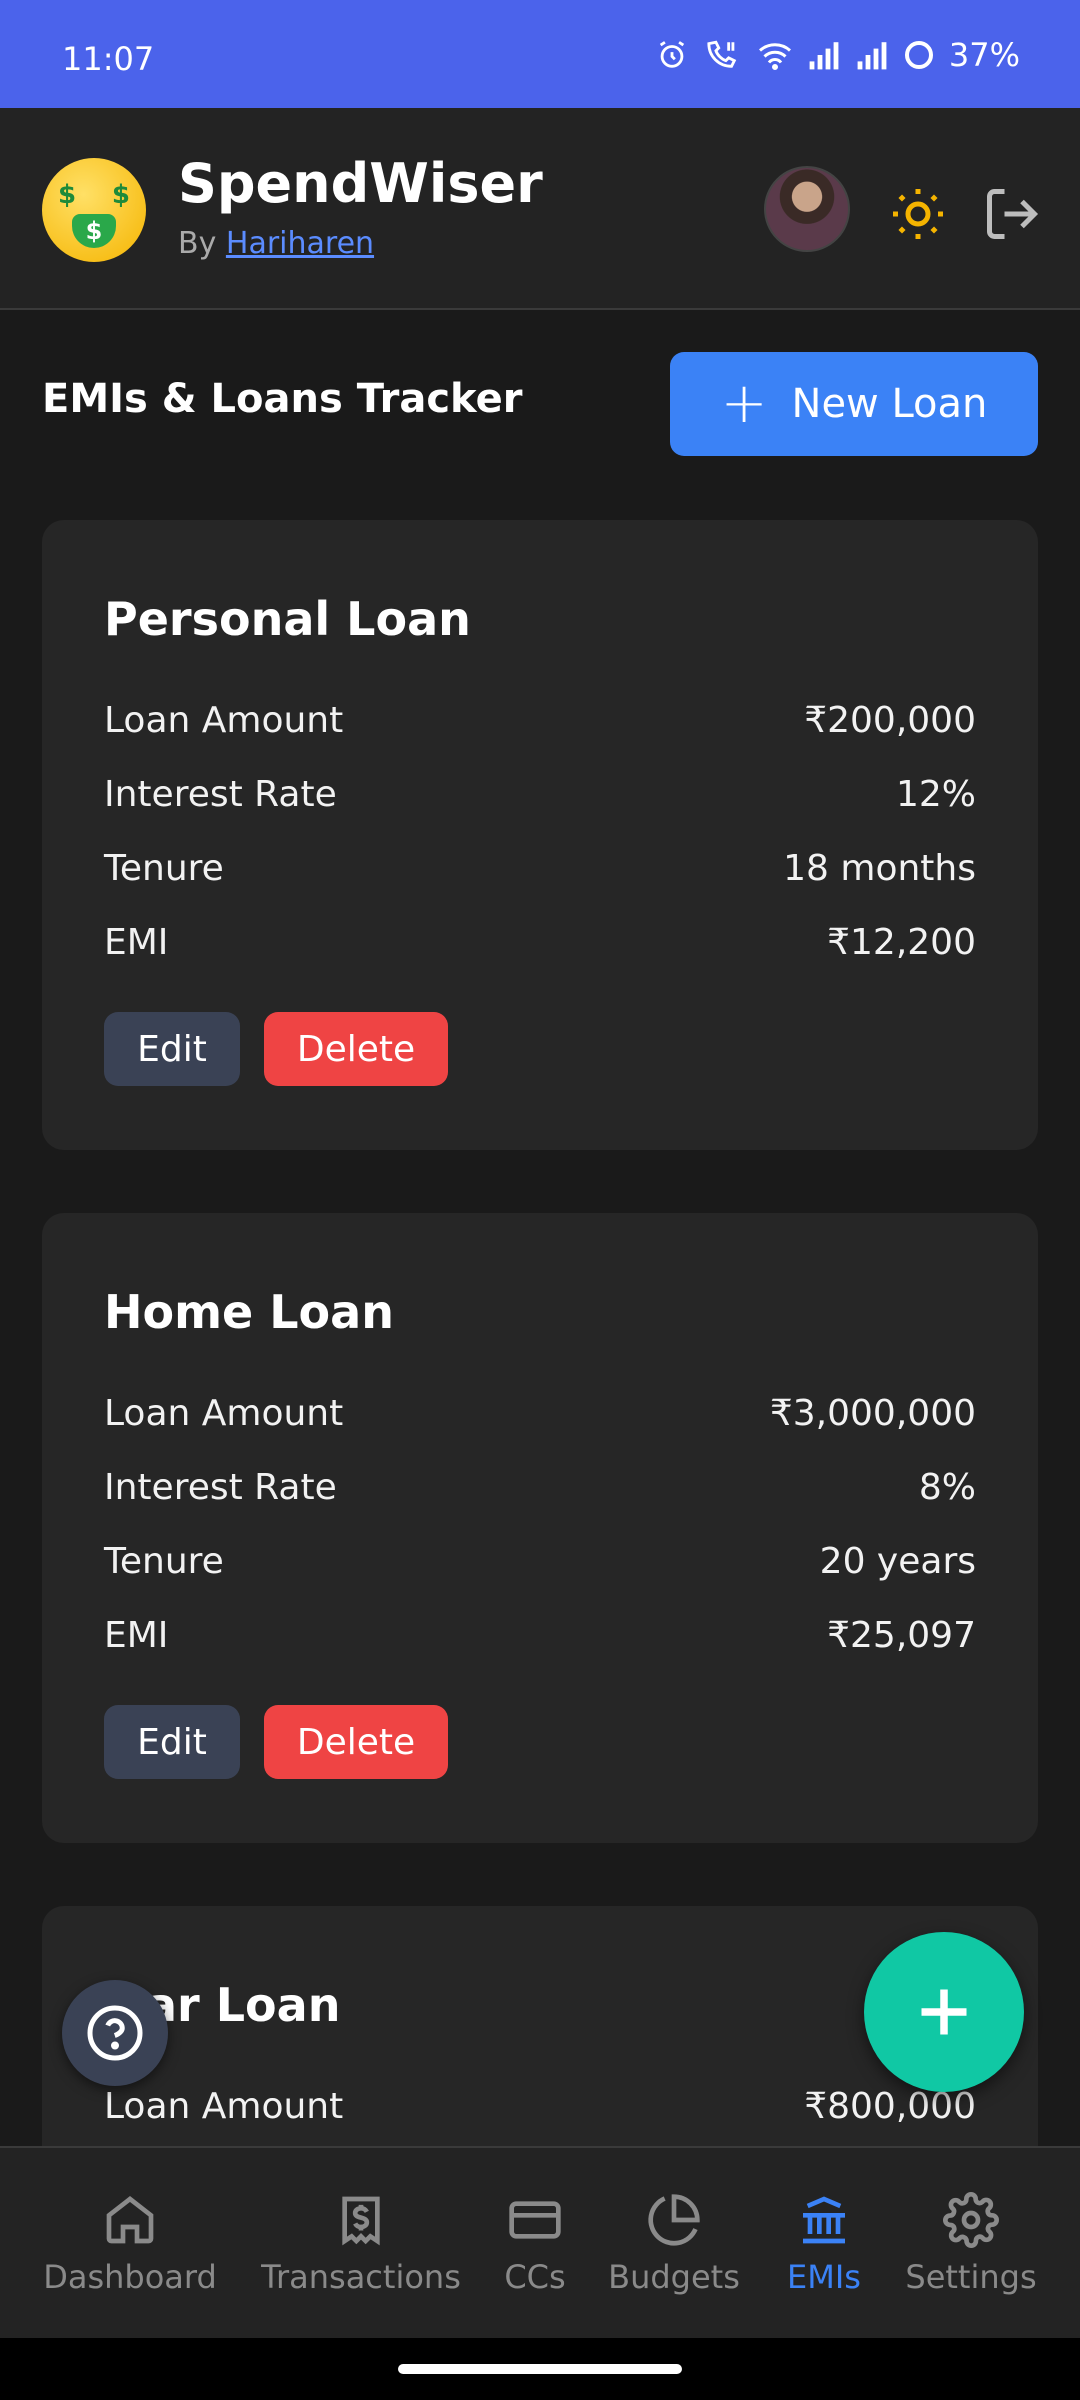 The width and height of the screenshot is (1080, 2400). Describe the element at coordinates (918, 55) in the screenshot. I see `battery-icon` at that location.